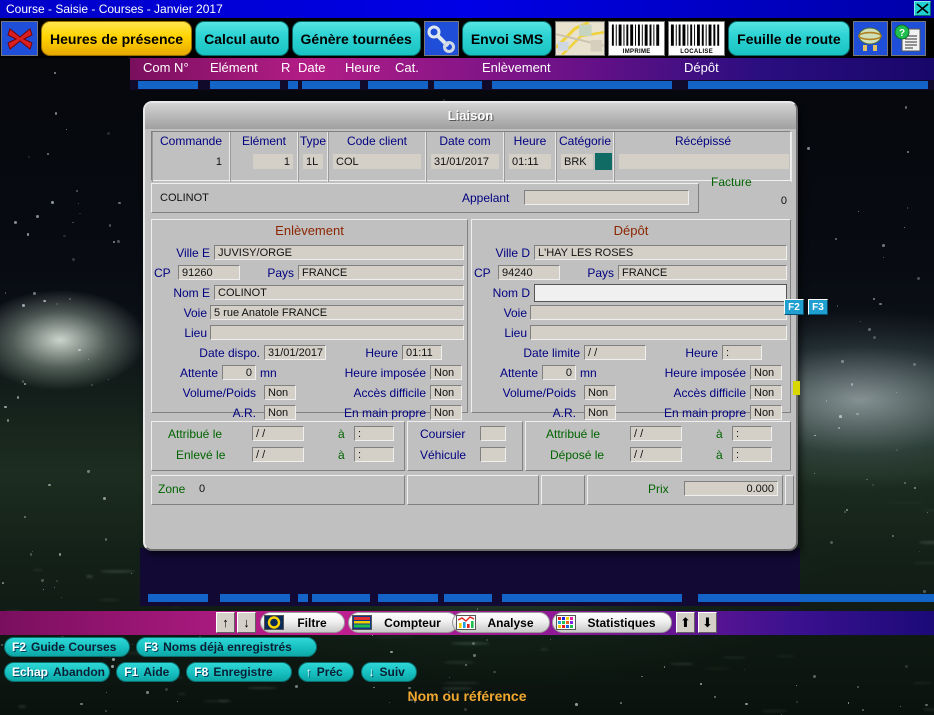  What do you see at coordinates (407, 67) in the screenshot?
I see `column-header-5: Cat.` at bounding box center [407, 67].